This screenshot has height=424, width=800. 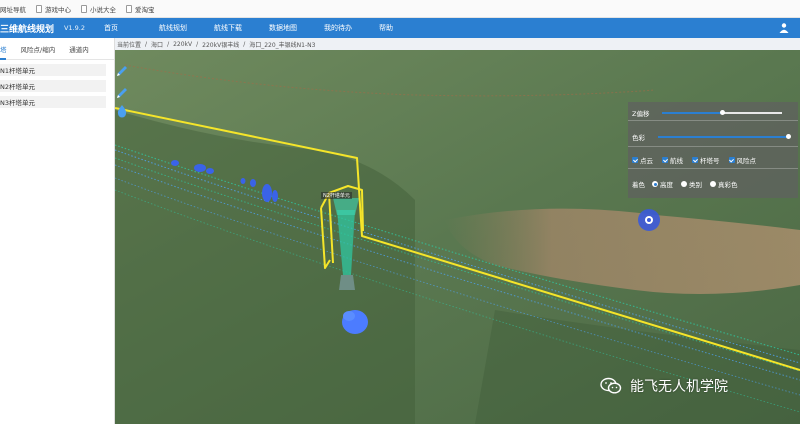 I want to click on coloring-row: 着色 高度 类别 真彩色, so click(x=713, y=184).